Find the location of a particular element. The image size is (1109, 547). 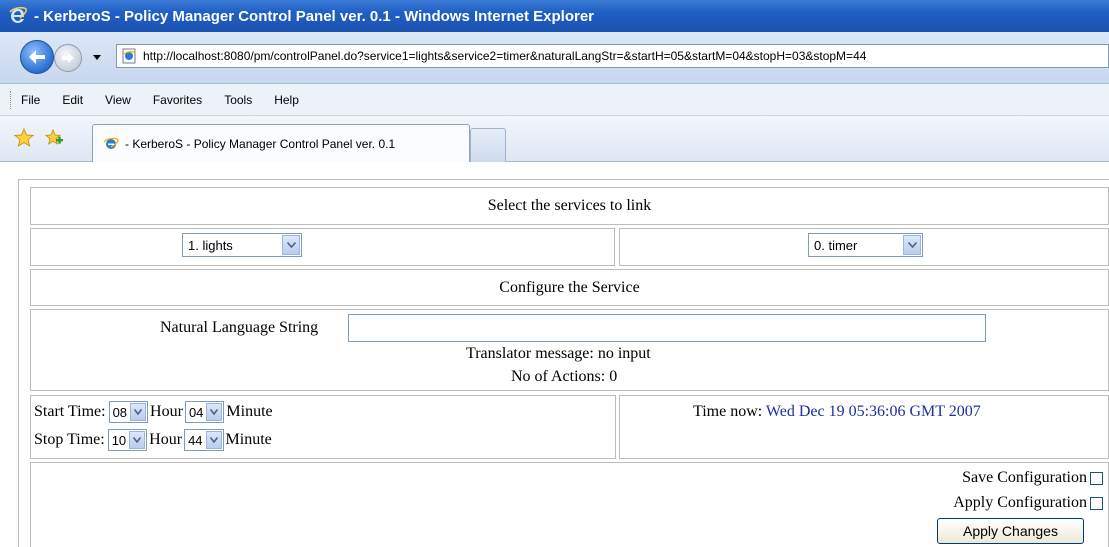

actions-count: No of Actions: 0 is located at coordinates (564, 376).